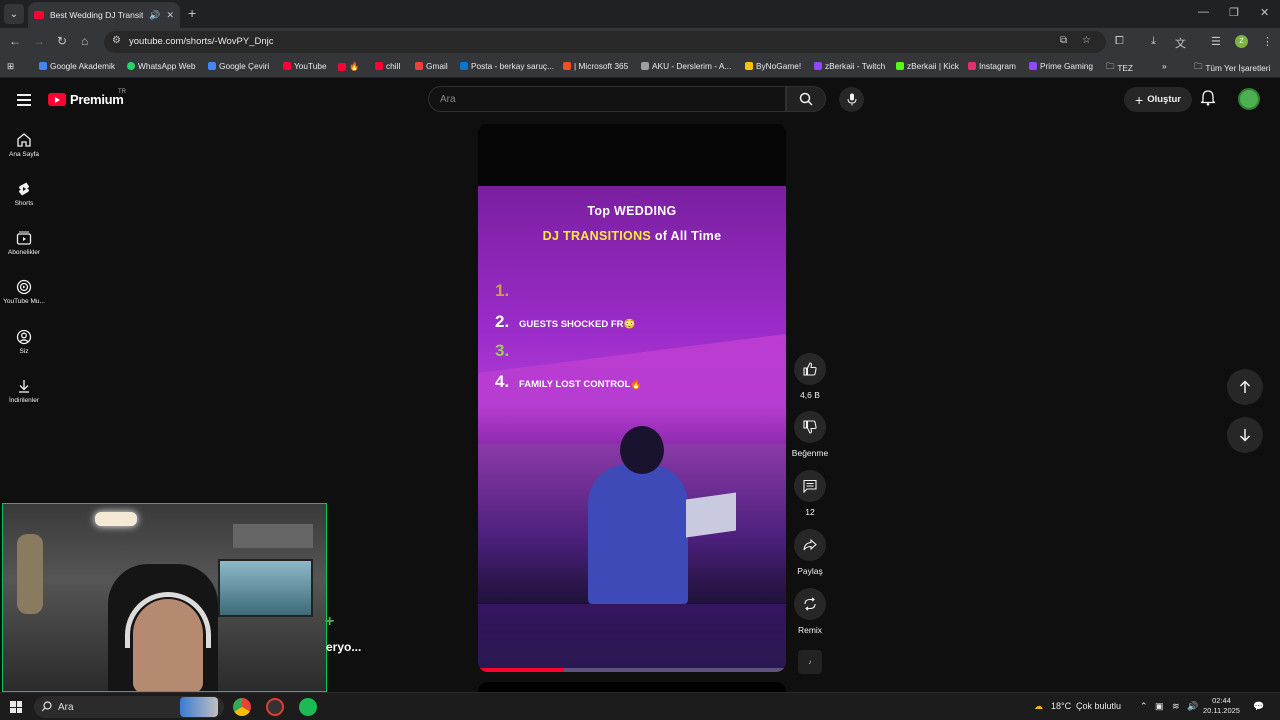 The height and width of the screenshot is (720, 1280). Describe the element at coordinates (806, 99) in the screenshot. I see `search-button` at that location.